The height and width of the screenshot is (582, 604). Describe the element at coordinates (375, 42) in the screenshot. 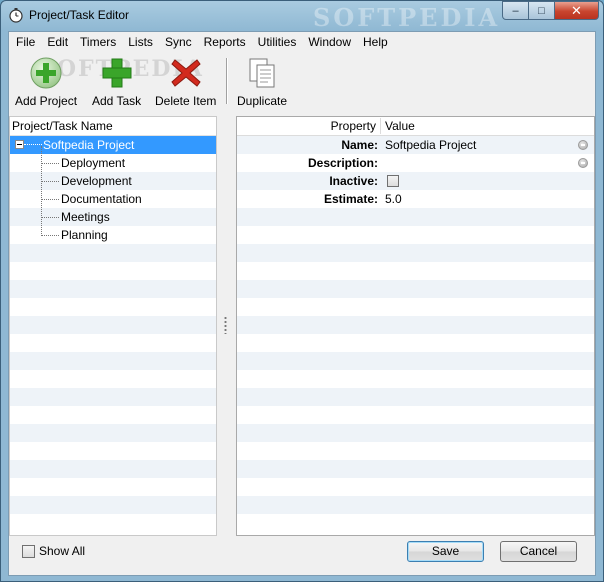

I see `menu-help: Help` at that location.